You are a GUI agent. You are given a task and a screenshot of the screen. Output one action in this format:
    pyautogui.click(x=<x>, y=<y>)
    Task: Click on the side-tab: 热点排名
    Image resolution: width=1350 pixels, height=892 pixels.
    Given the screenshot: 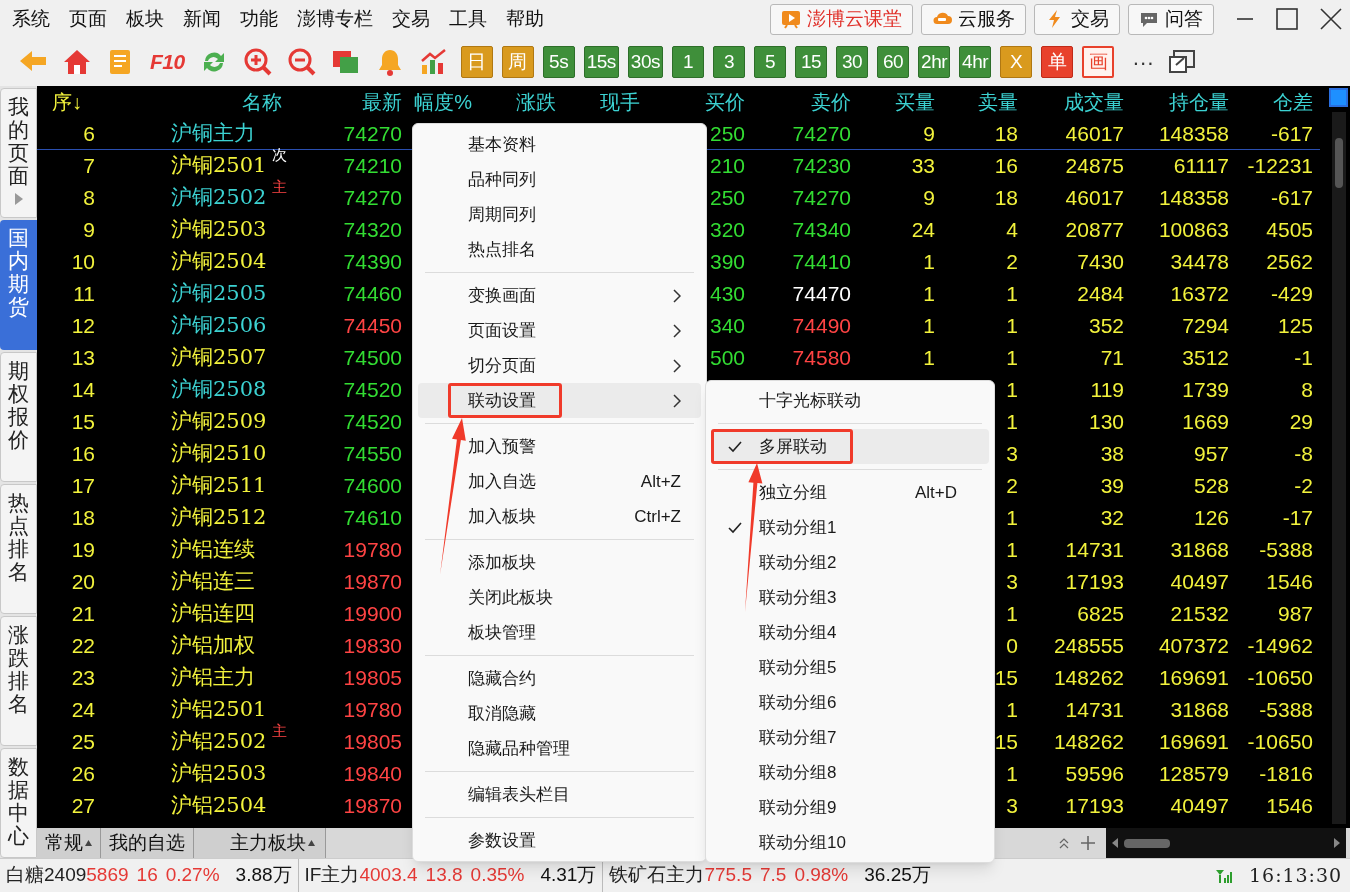 What is the action you would take?
    pyautogui.click(x=18, y=549)
    